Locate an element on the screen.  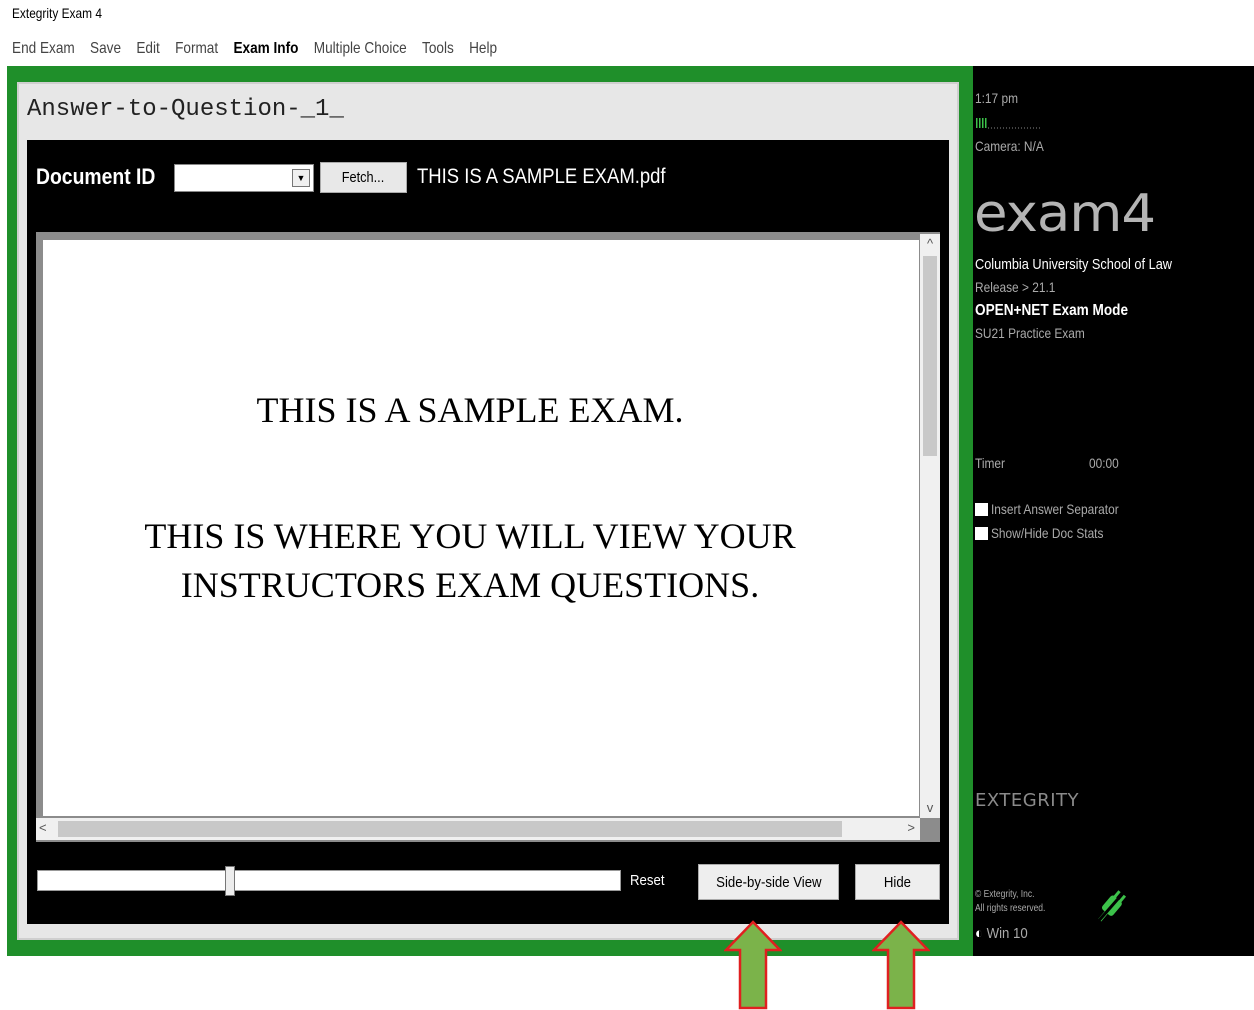
exam-mode: OPEN+NET Exam Mode is located at coordinates (1052, 310).